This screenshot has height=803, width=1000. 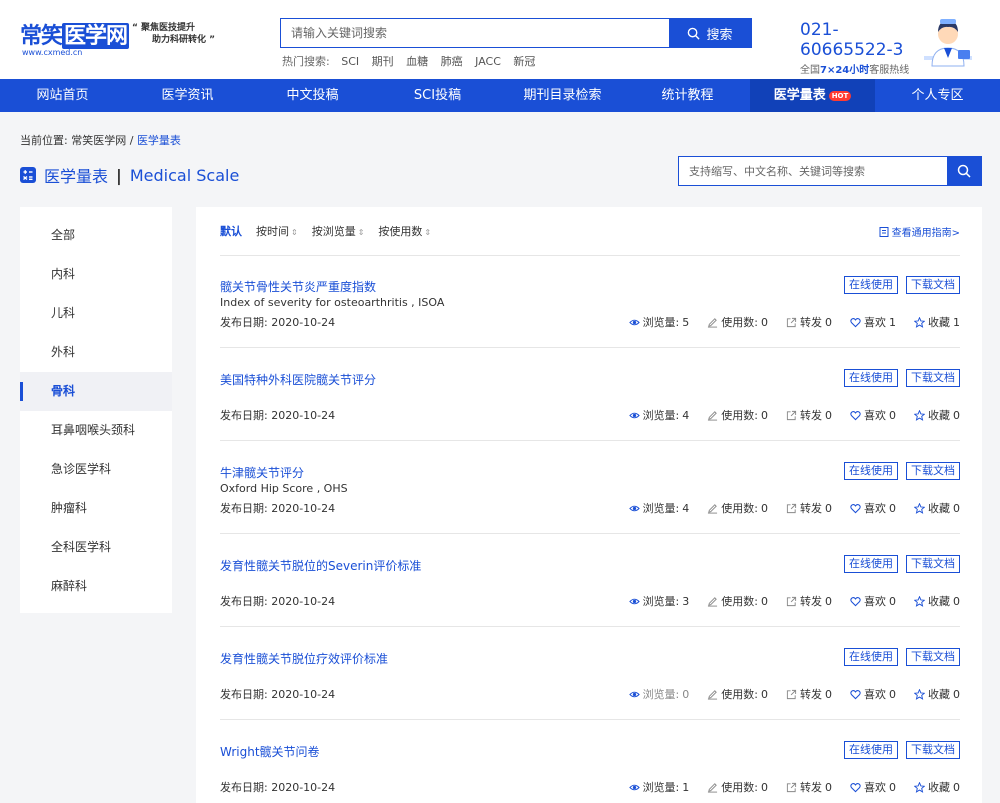 I want to click on scale-title: 美国特种外科医院髋关节评分, so click(x=298, y=379).